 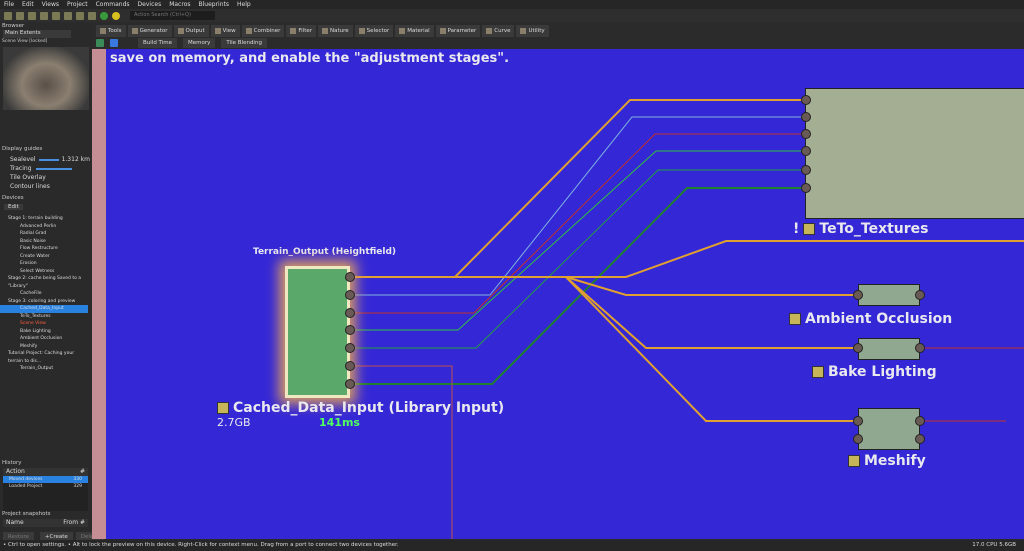 I want to click on tab-tools: Tools, so click(x=111, y=31).